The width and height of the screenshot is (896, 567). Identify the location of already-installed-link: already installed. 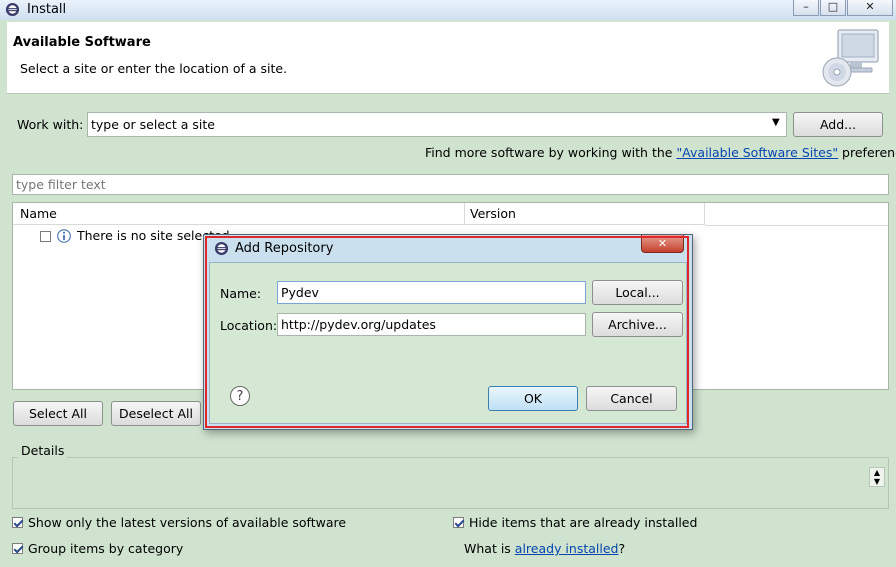
(567, 548).